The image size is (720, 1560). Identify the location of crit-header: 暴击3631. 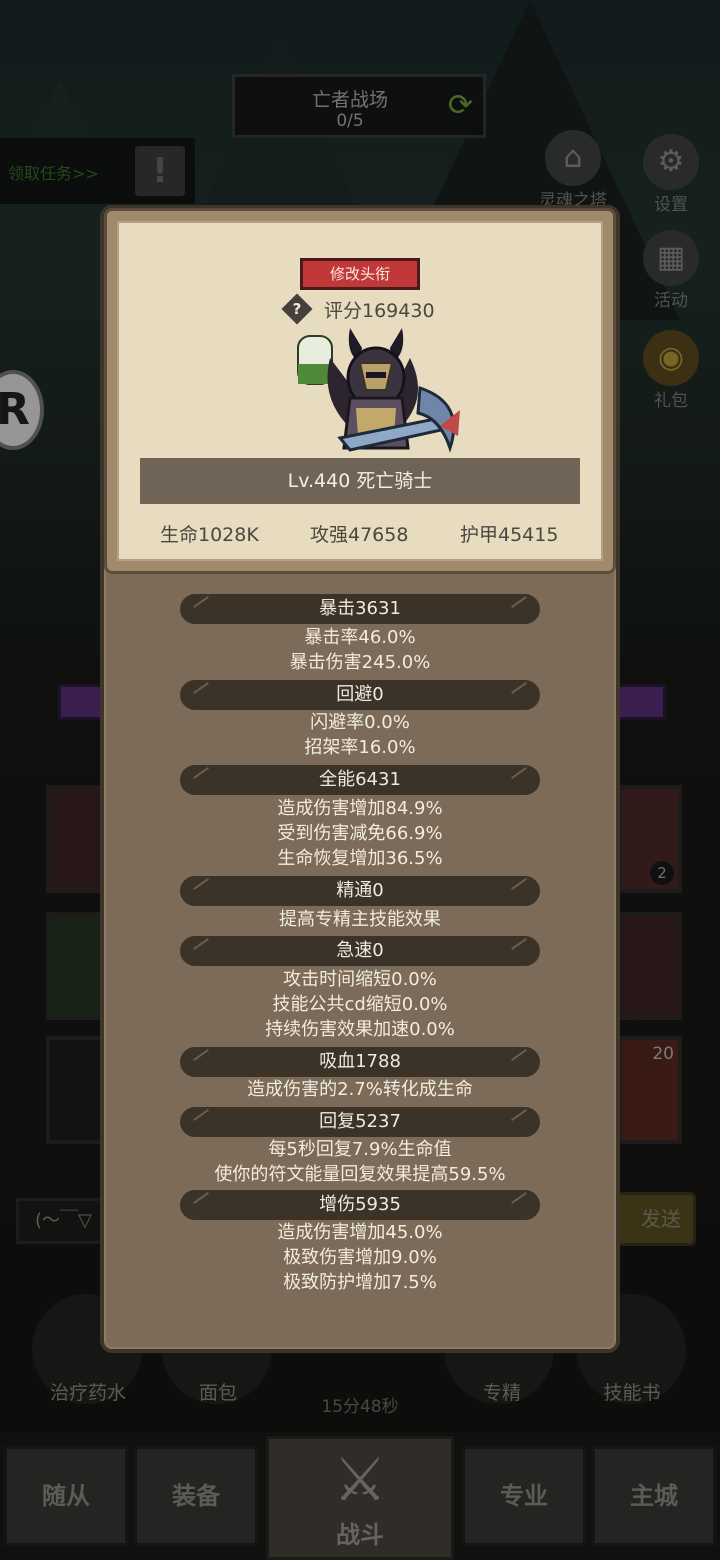
(360, 609).